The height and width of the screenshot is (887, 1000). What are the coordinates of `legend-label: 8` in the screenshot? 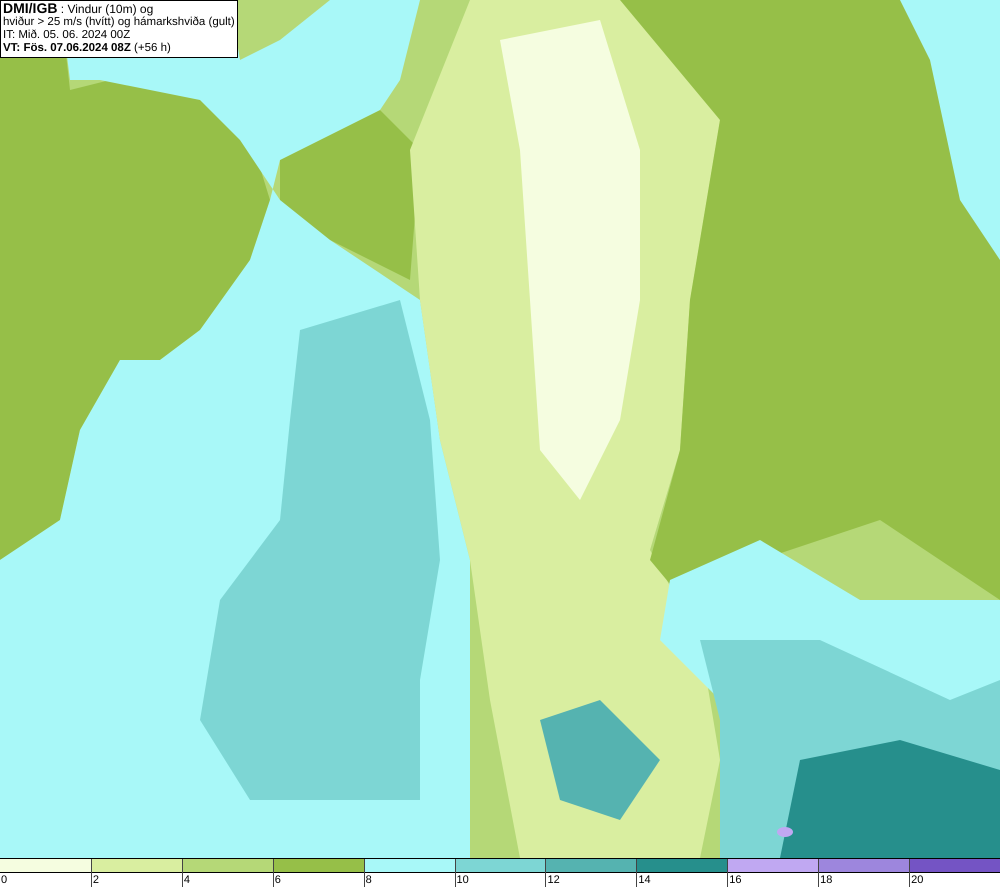 It's located at (368, 880).